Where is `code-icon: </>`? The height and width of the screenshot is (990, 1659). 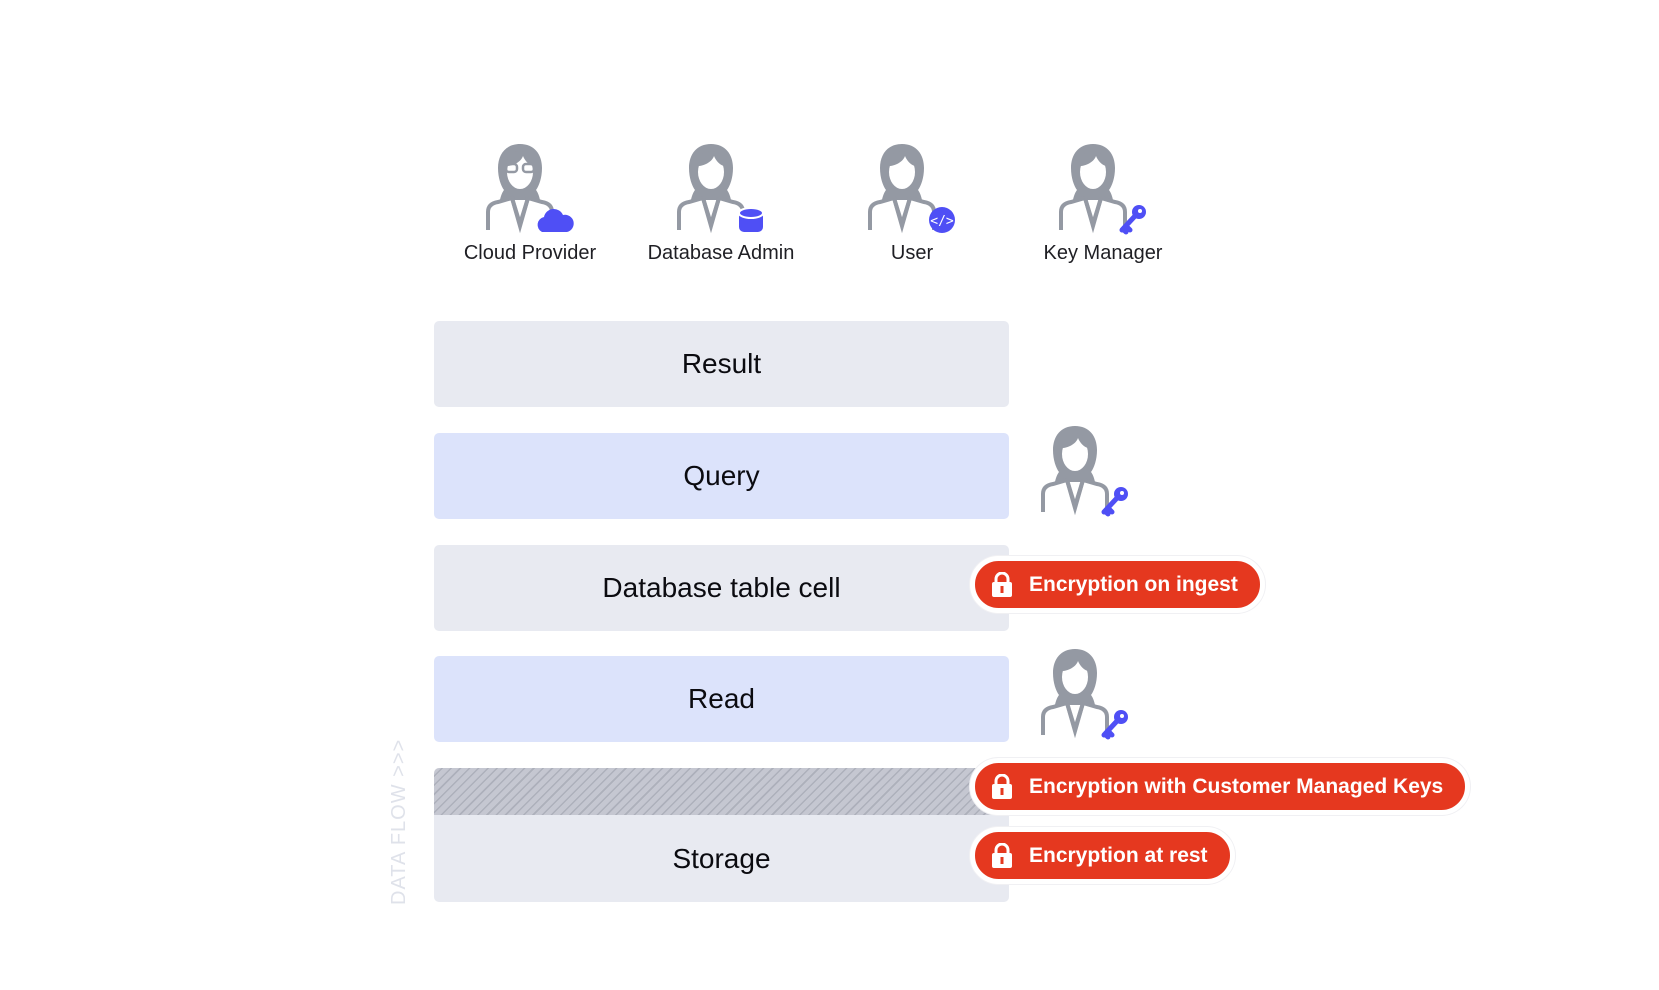 code-icon: </> is located at coordinates (942, 220).